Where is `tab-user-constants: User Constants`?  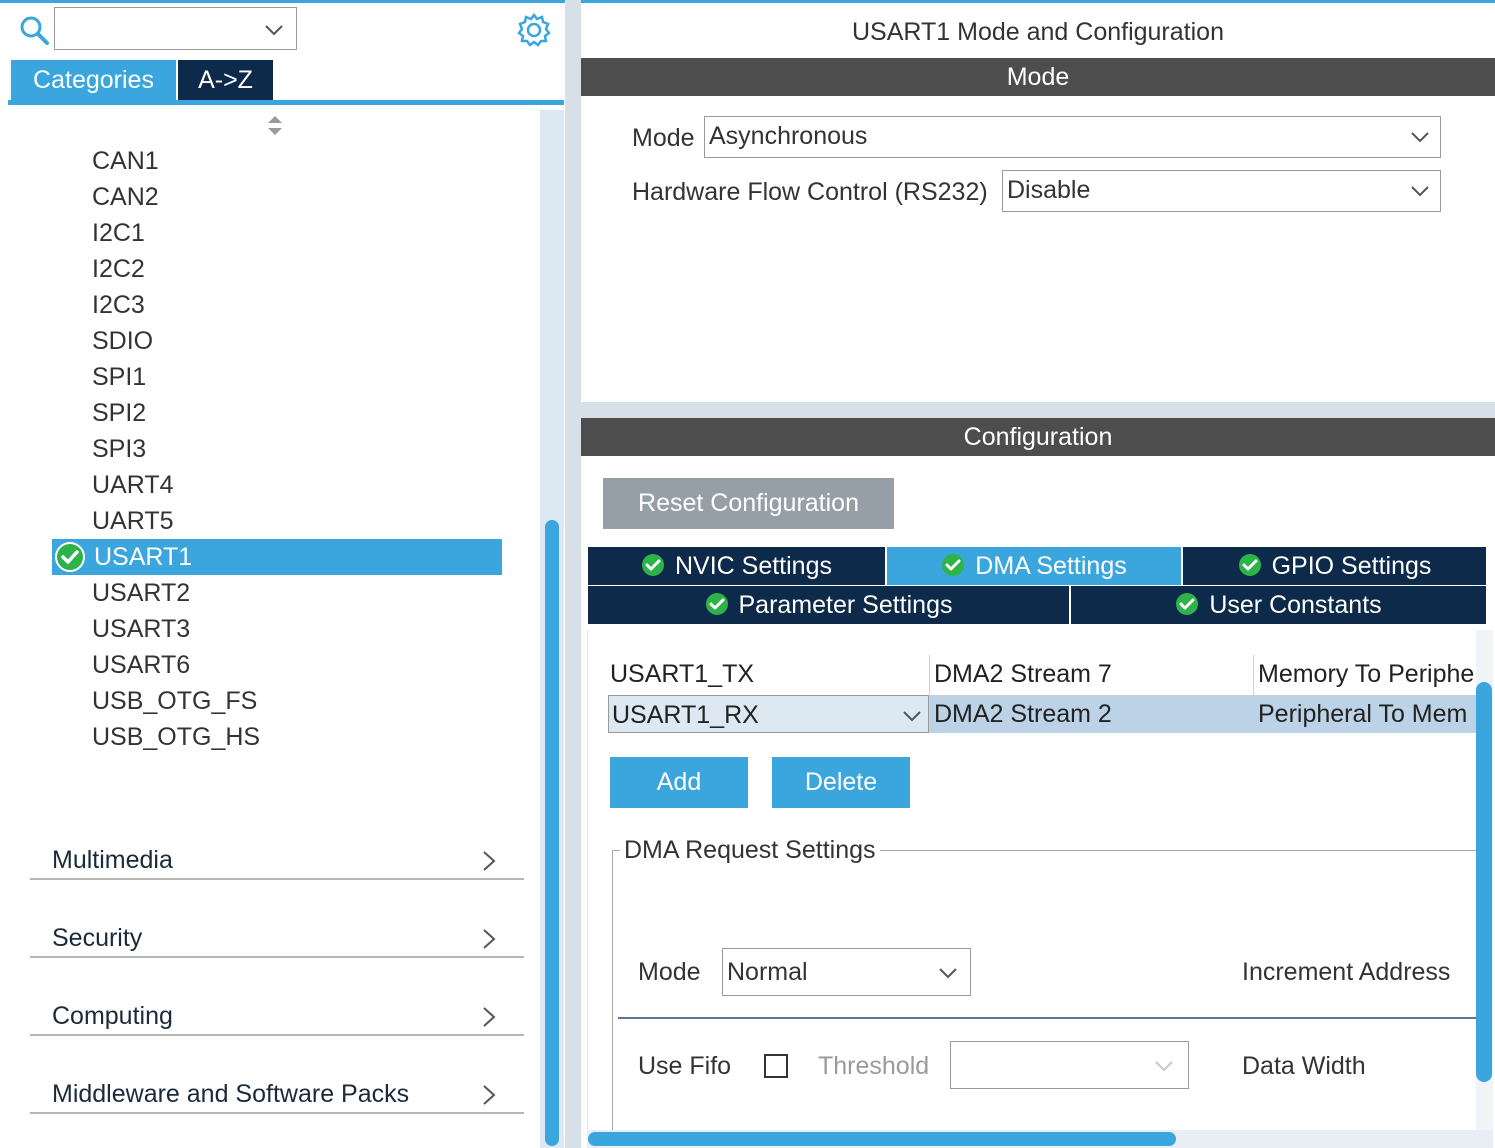
tab-user-constants: User Constants is located at coordinates (1278, 605).